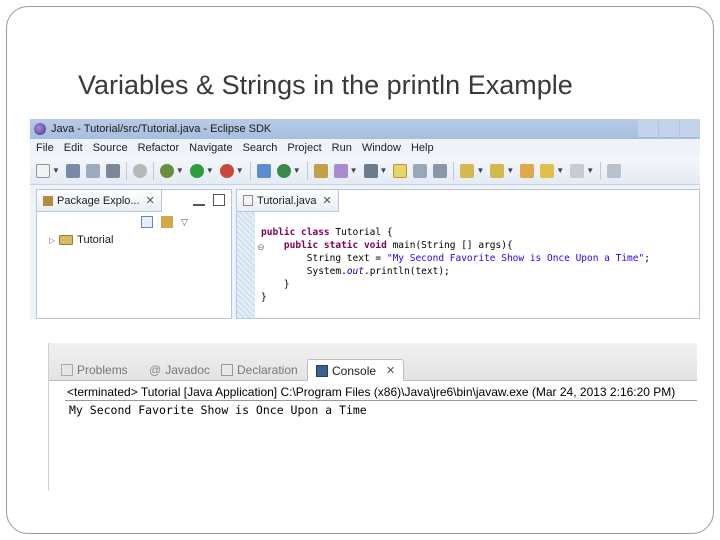  Describe the element at coordinates (577, 170) in the screenshot. I see `forward-icon` at that location.